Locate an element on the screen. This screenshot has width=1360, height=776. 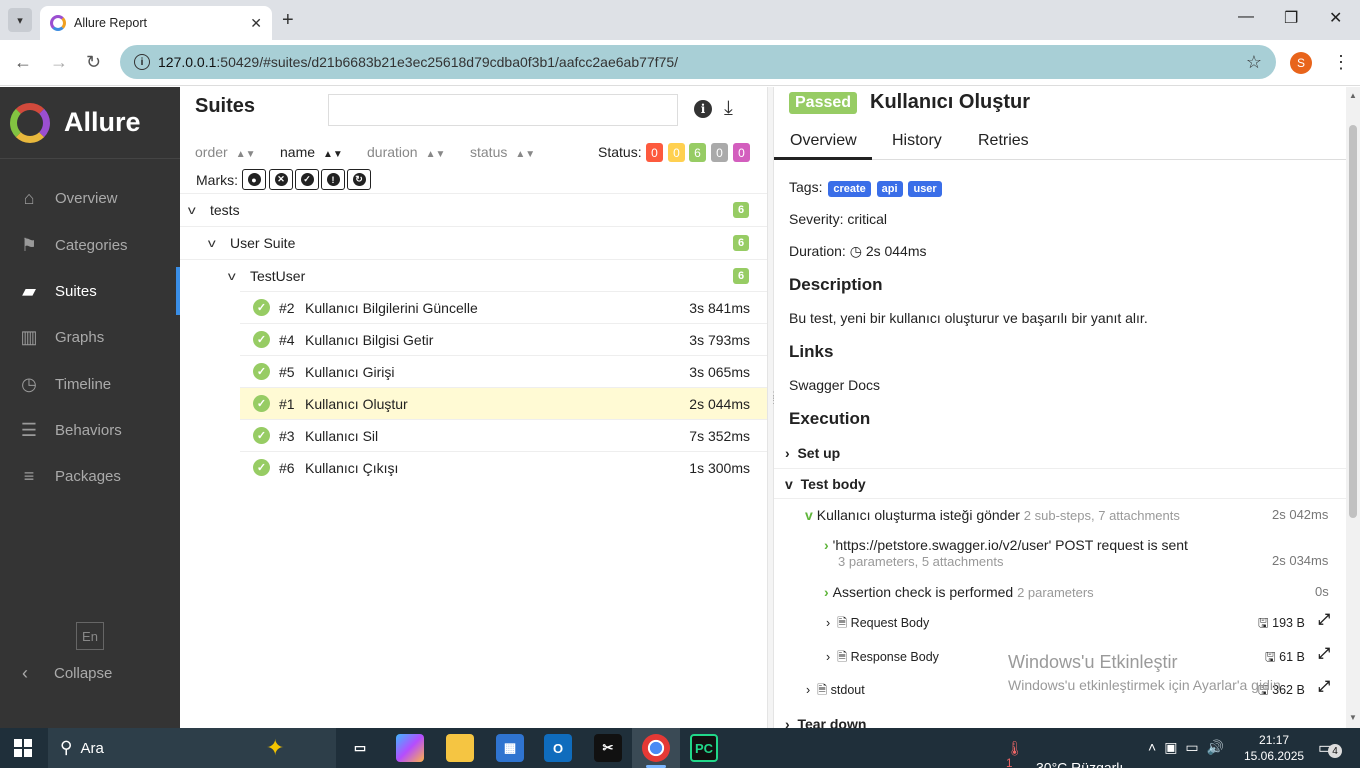
attachment-request-body: › 🗎 Request Body is located at coordinates (877, 624).